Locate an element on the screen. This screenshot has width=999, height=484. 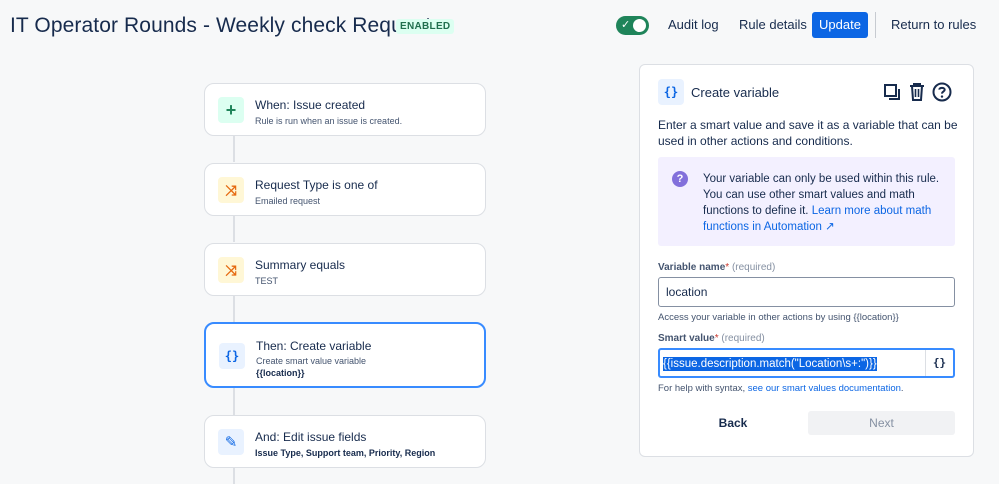
rule-enabled-toggle: ✓ is located at coordinates (632, 25).